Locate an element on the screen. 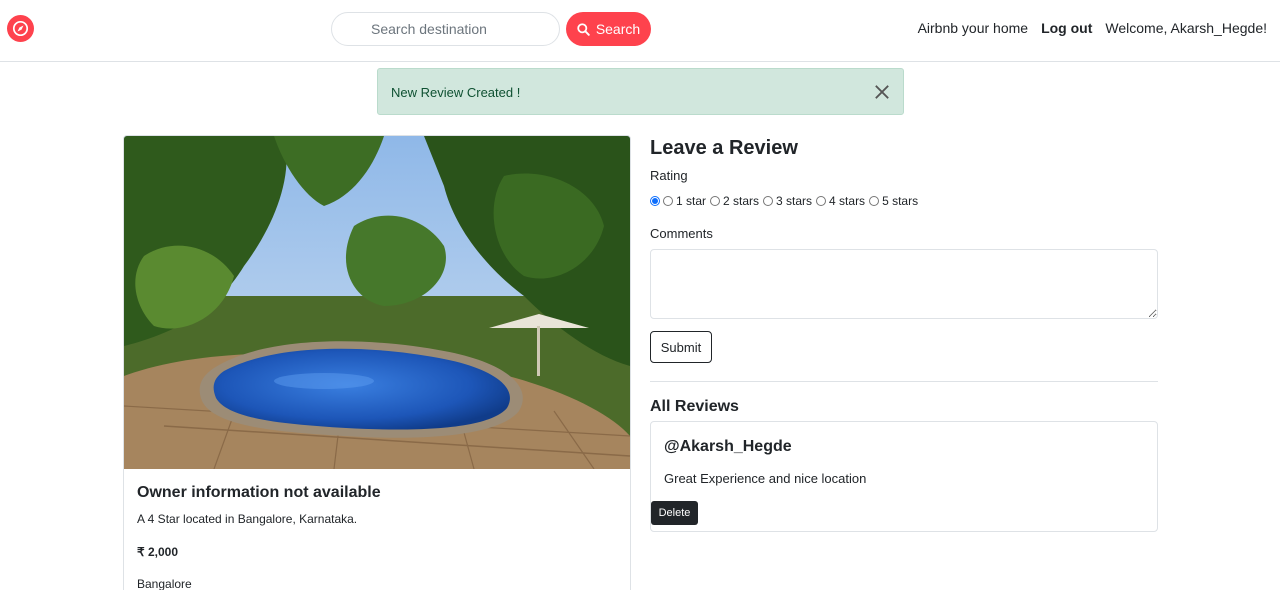 The image size is (1280, 590). close-icon is located at coordinates (882, 92).